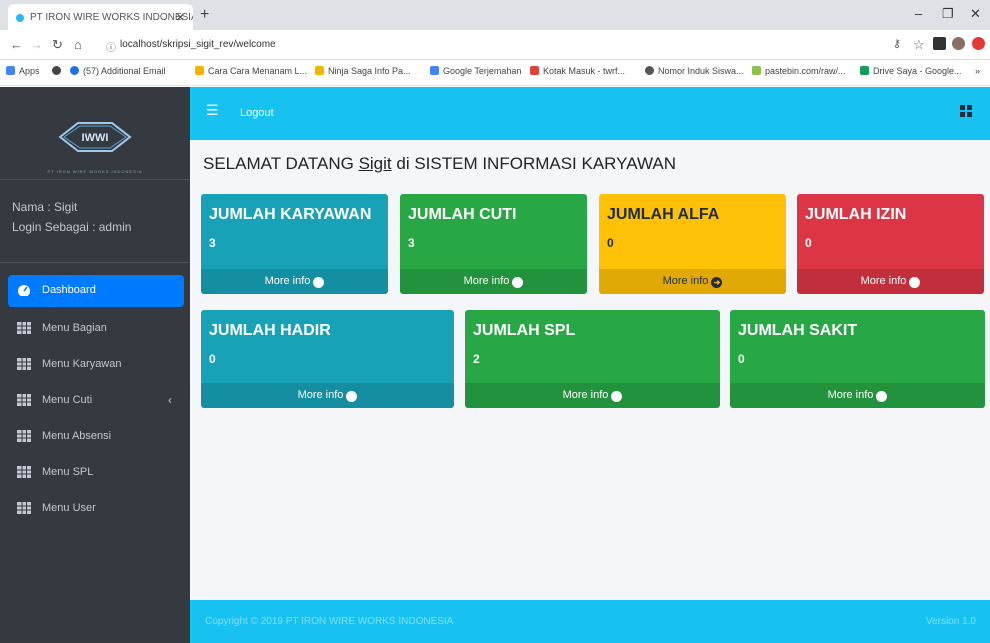 This screenshot has height=643, width=990. I want to click on top-navbar: ☰ Logout, so click(590, 113).